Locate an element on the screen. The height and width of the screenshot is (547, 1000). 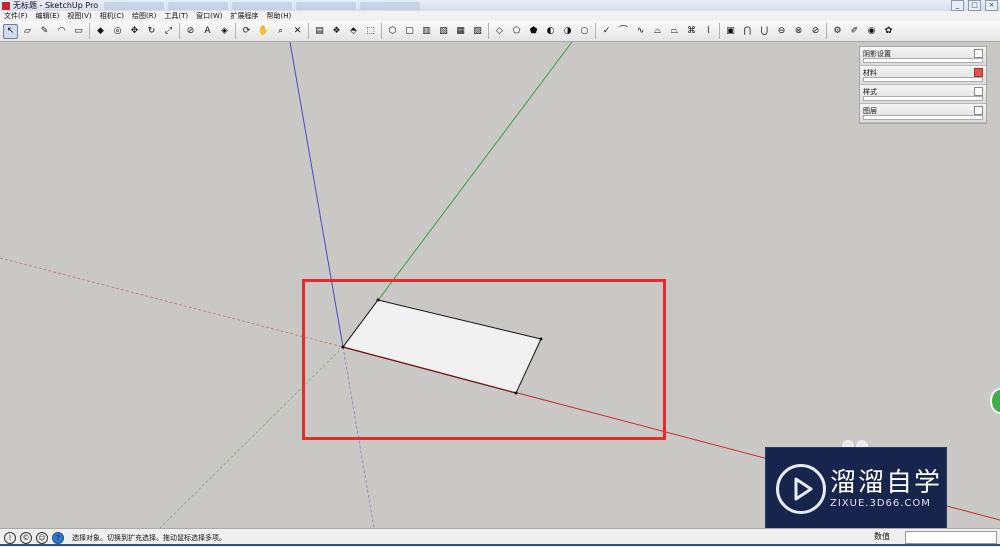
measurements-box is located at coordinates (951, 537).